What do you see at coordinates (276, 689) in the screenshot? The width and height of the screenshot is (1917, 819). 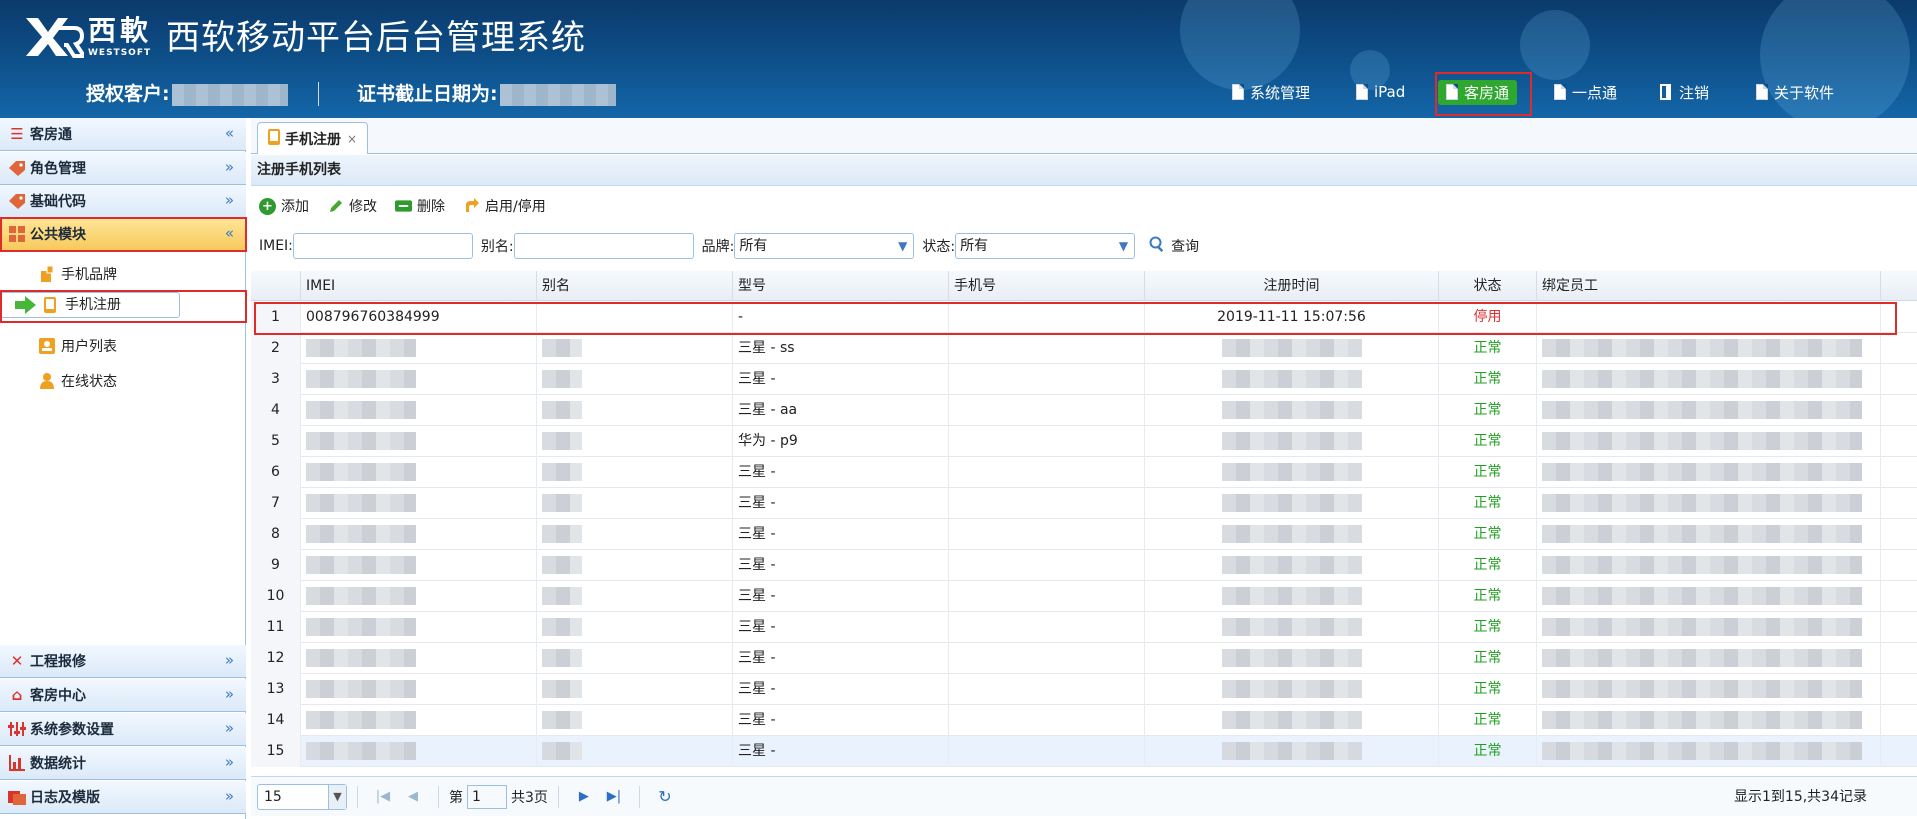 I see `row-number: 13` at bounding box center [276, 689].